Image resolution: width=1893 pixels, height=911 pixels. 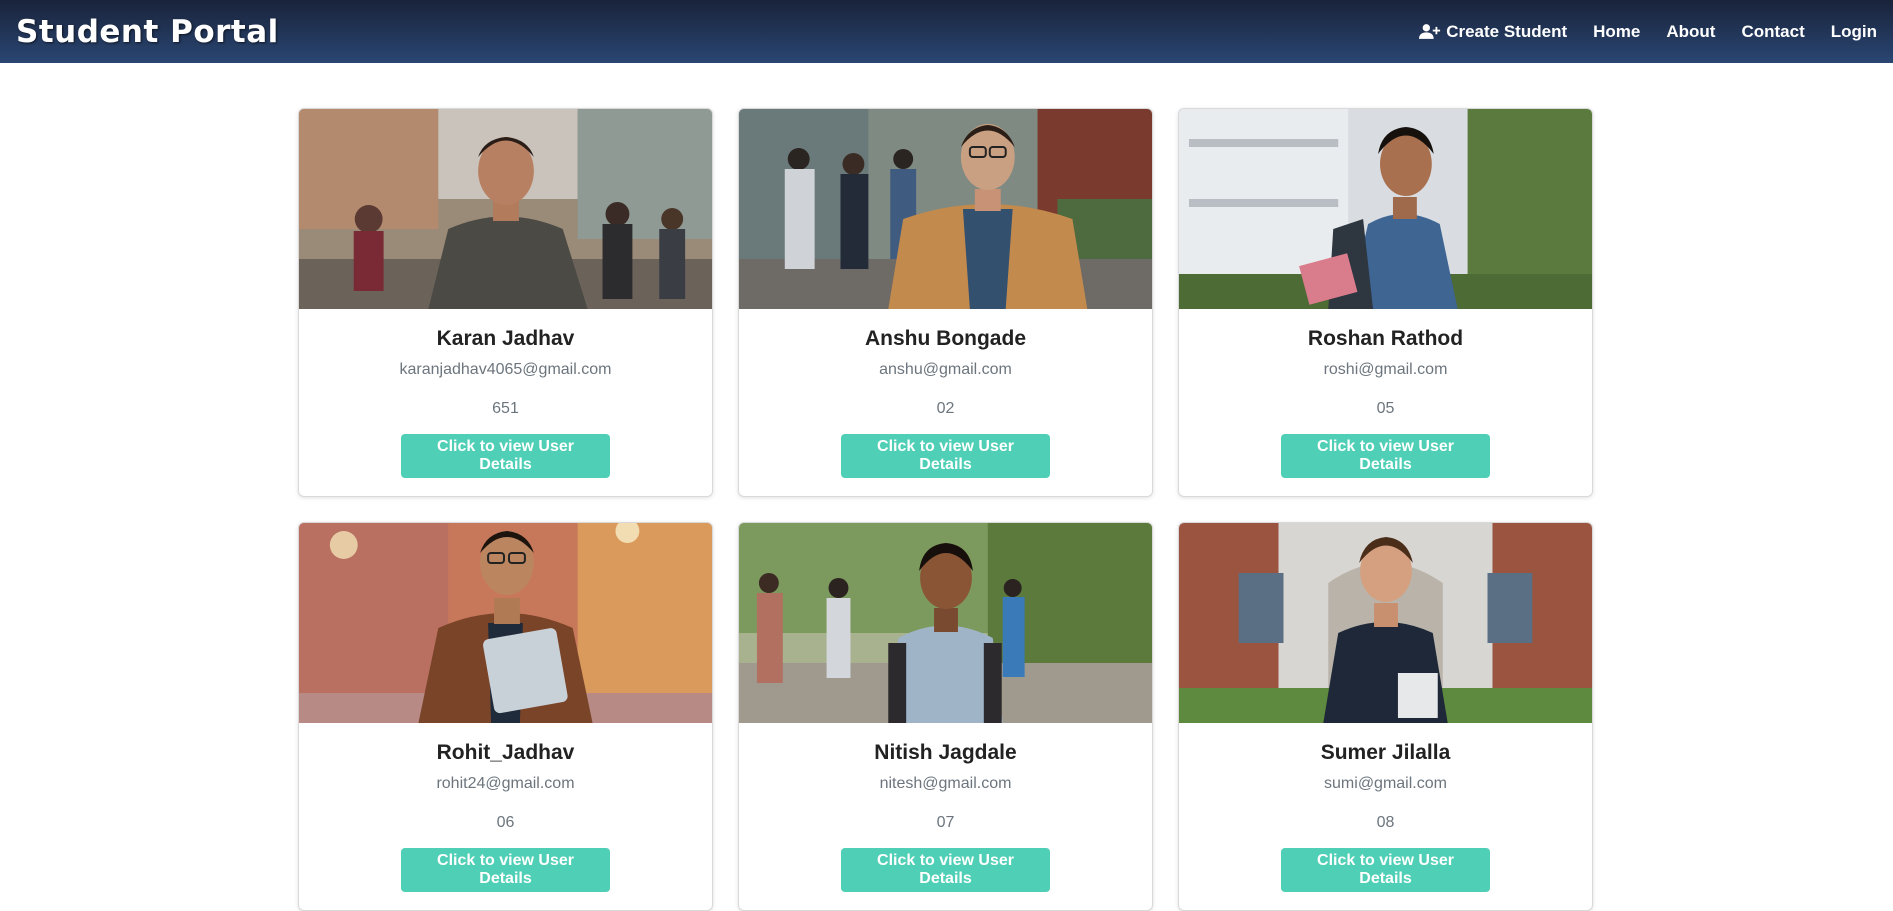 I want to click on student-email: anshu@gmail.com, so click(x=945, y=369).